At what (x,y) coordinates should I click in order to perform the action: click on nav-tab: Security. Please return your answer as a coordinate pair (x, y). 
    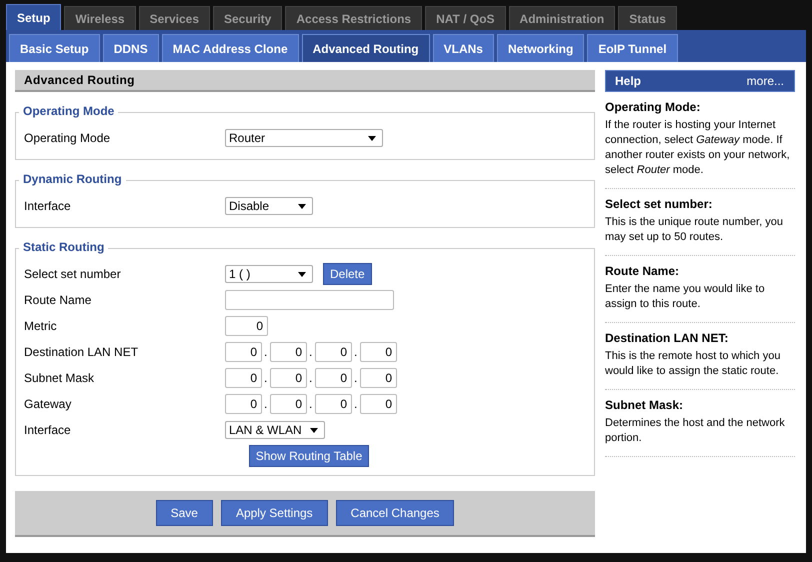
    Looking at the image, I should click on (247, 18).